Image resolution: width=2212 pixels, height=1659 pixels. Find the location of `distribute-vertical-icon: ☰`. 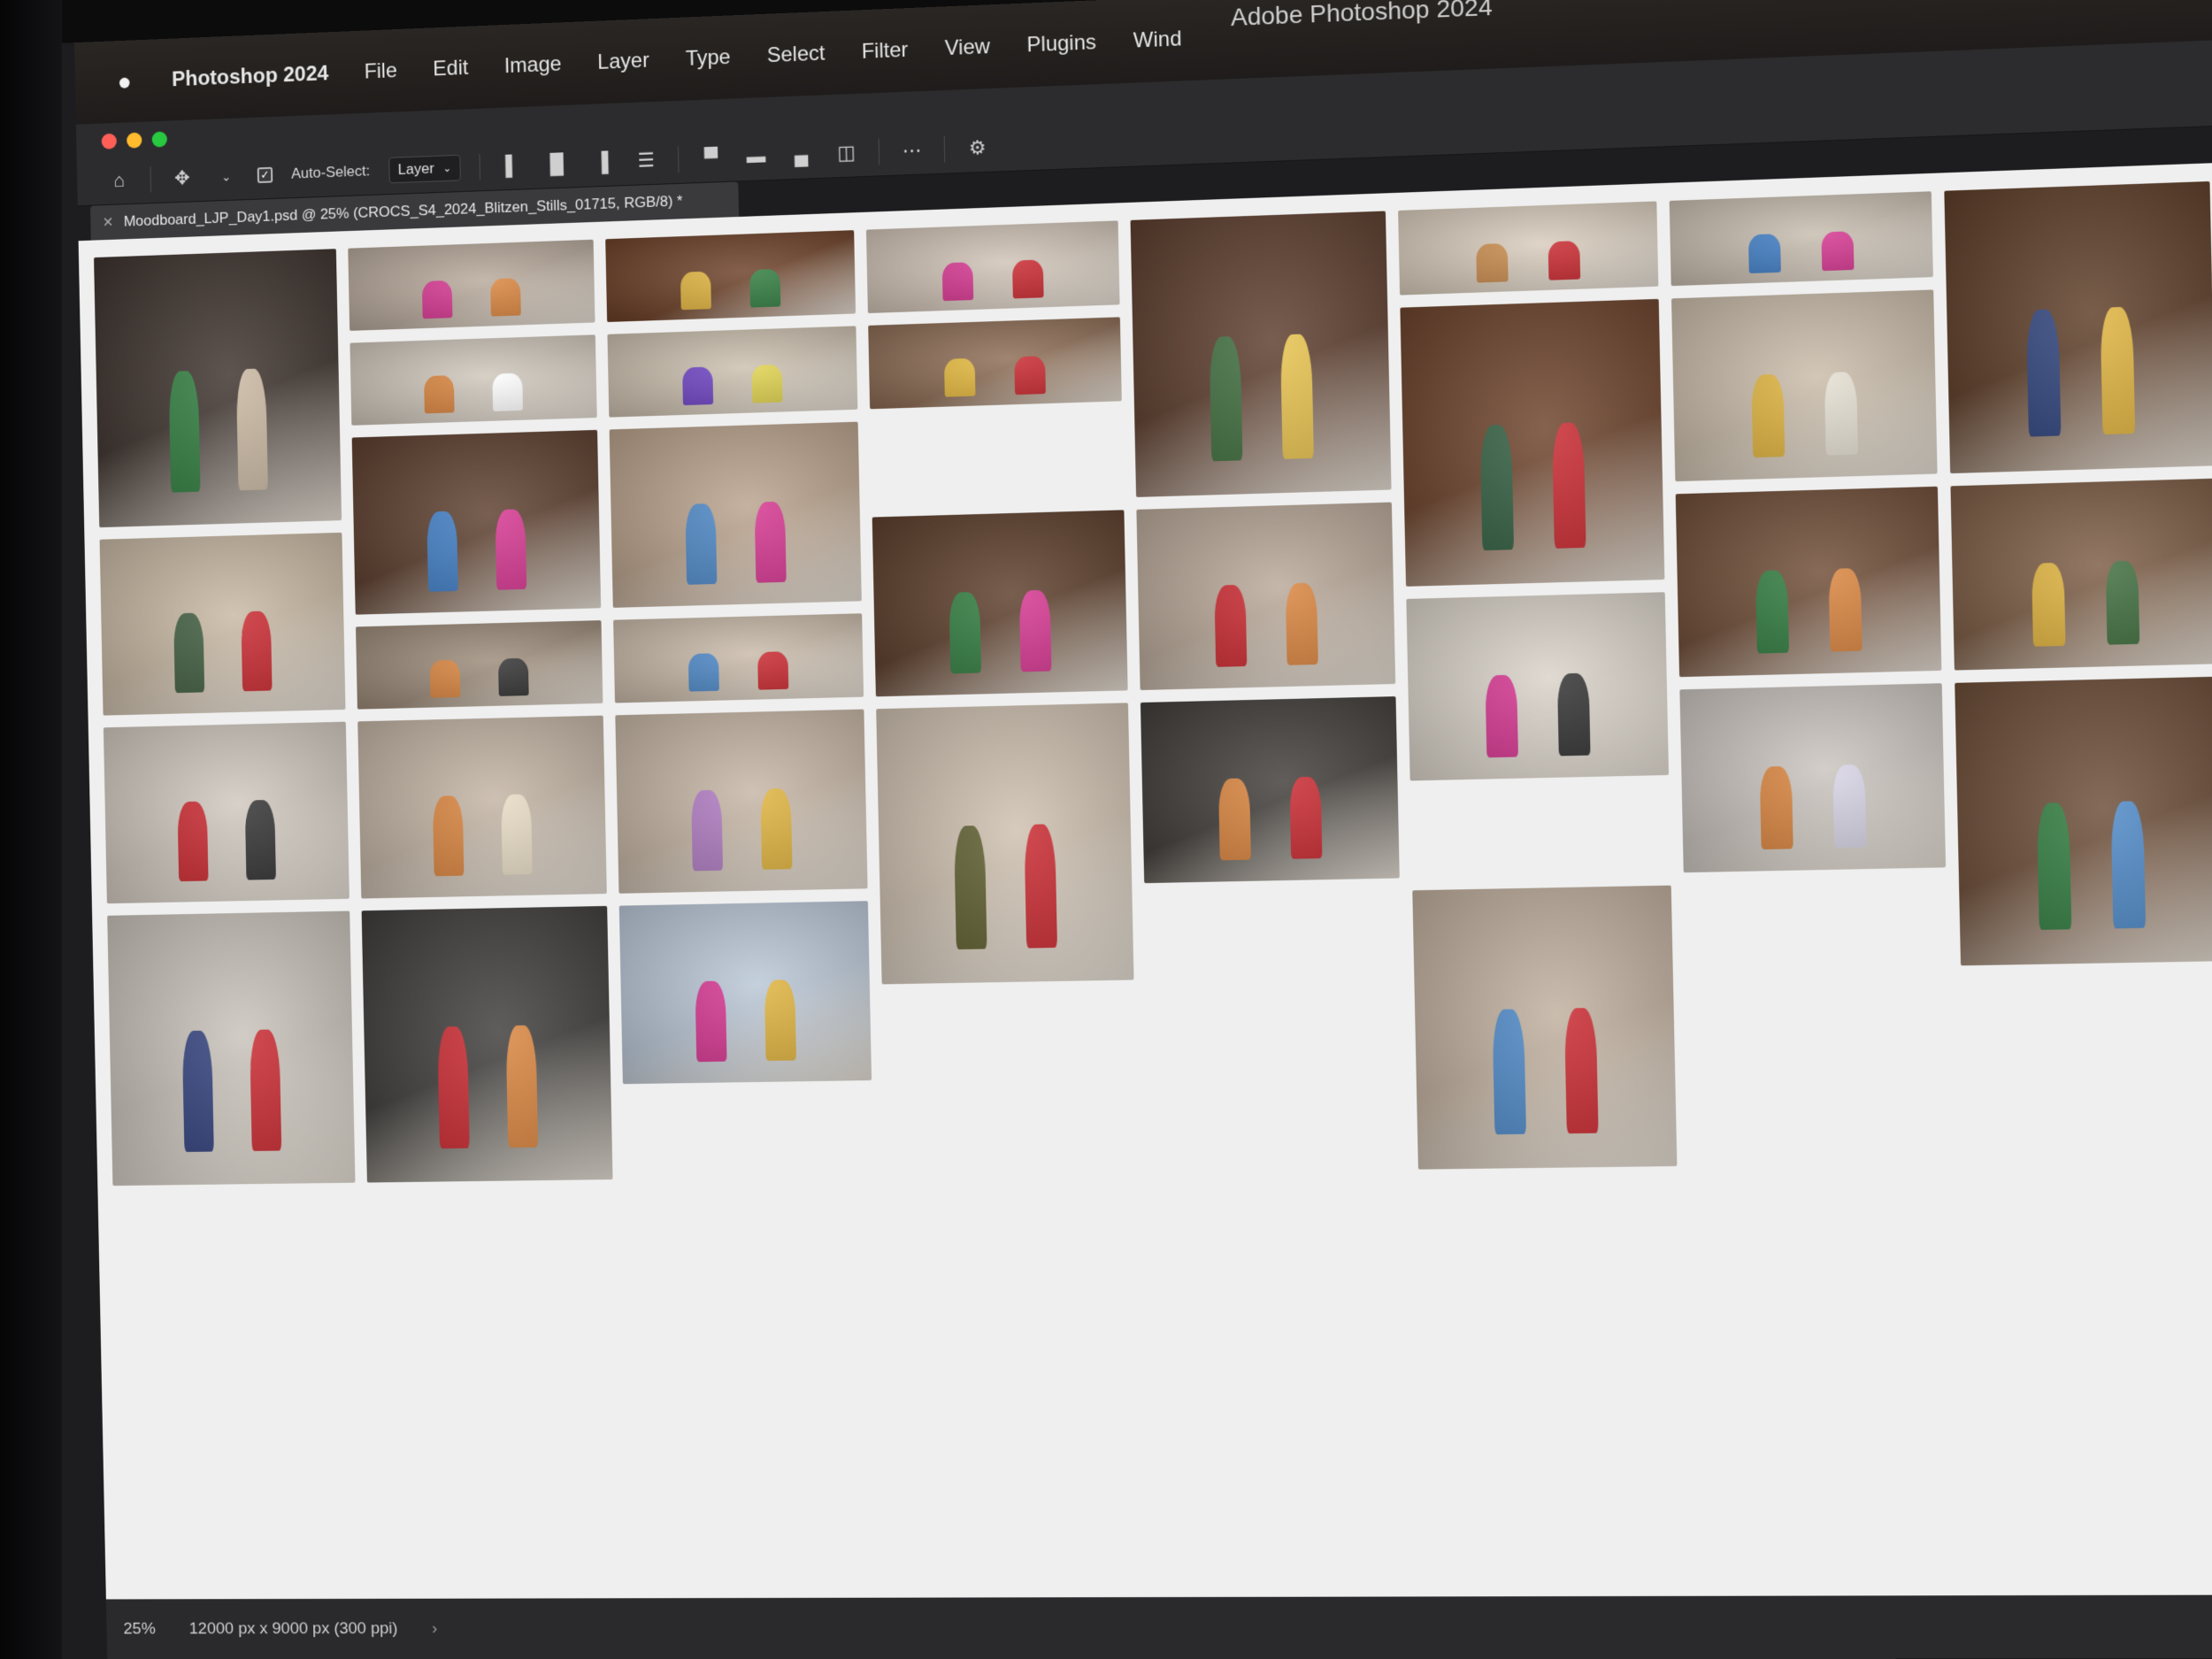

distribute-vertical-icon: ☰ is located at coordinates (646, 161).